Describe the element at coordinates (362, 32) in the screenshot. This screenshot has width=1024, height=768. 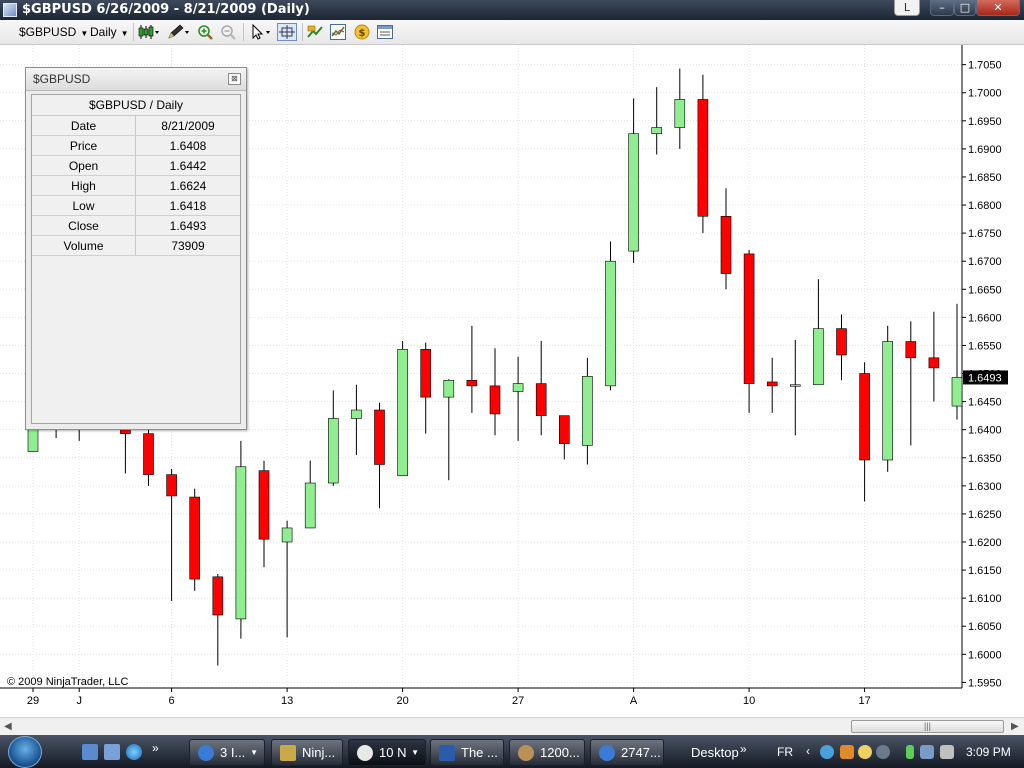
I see `dollar-icon: $` at that location.